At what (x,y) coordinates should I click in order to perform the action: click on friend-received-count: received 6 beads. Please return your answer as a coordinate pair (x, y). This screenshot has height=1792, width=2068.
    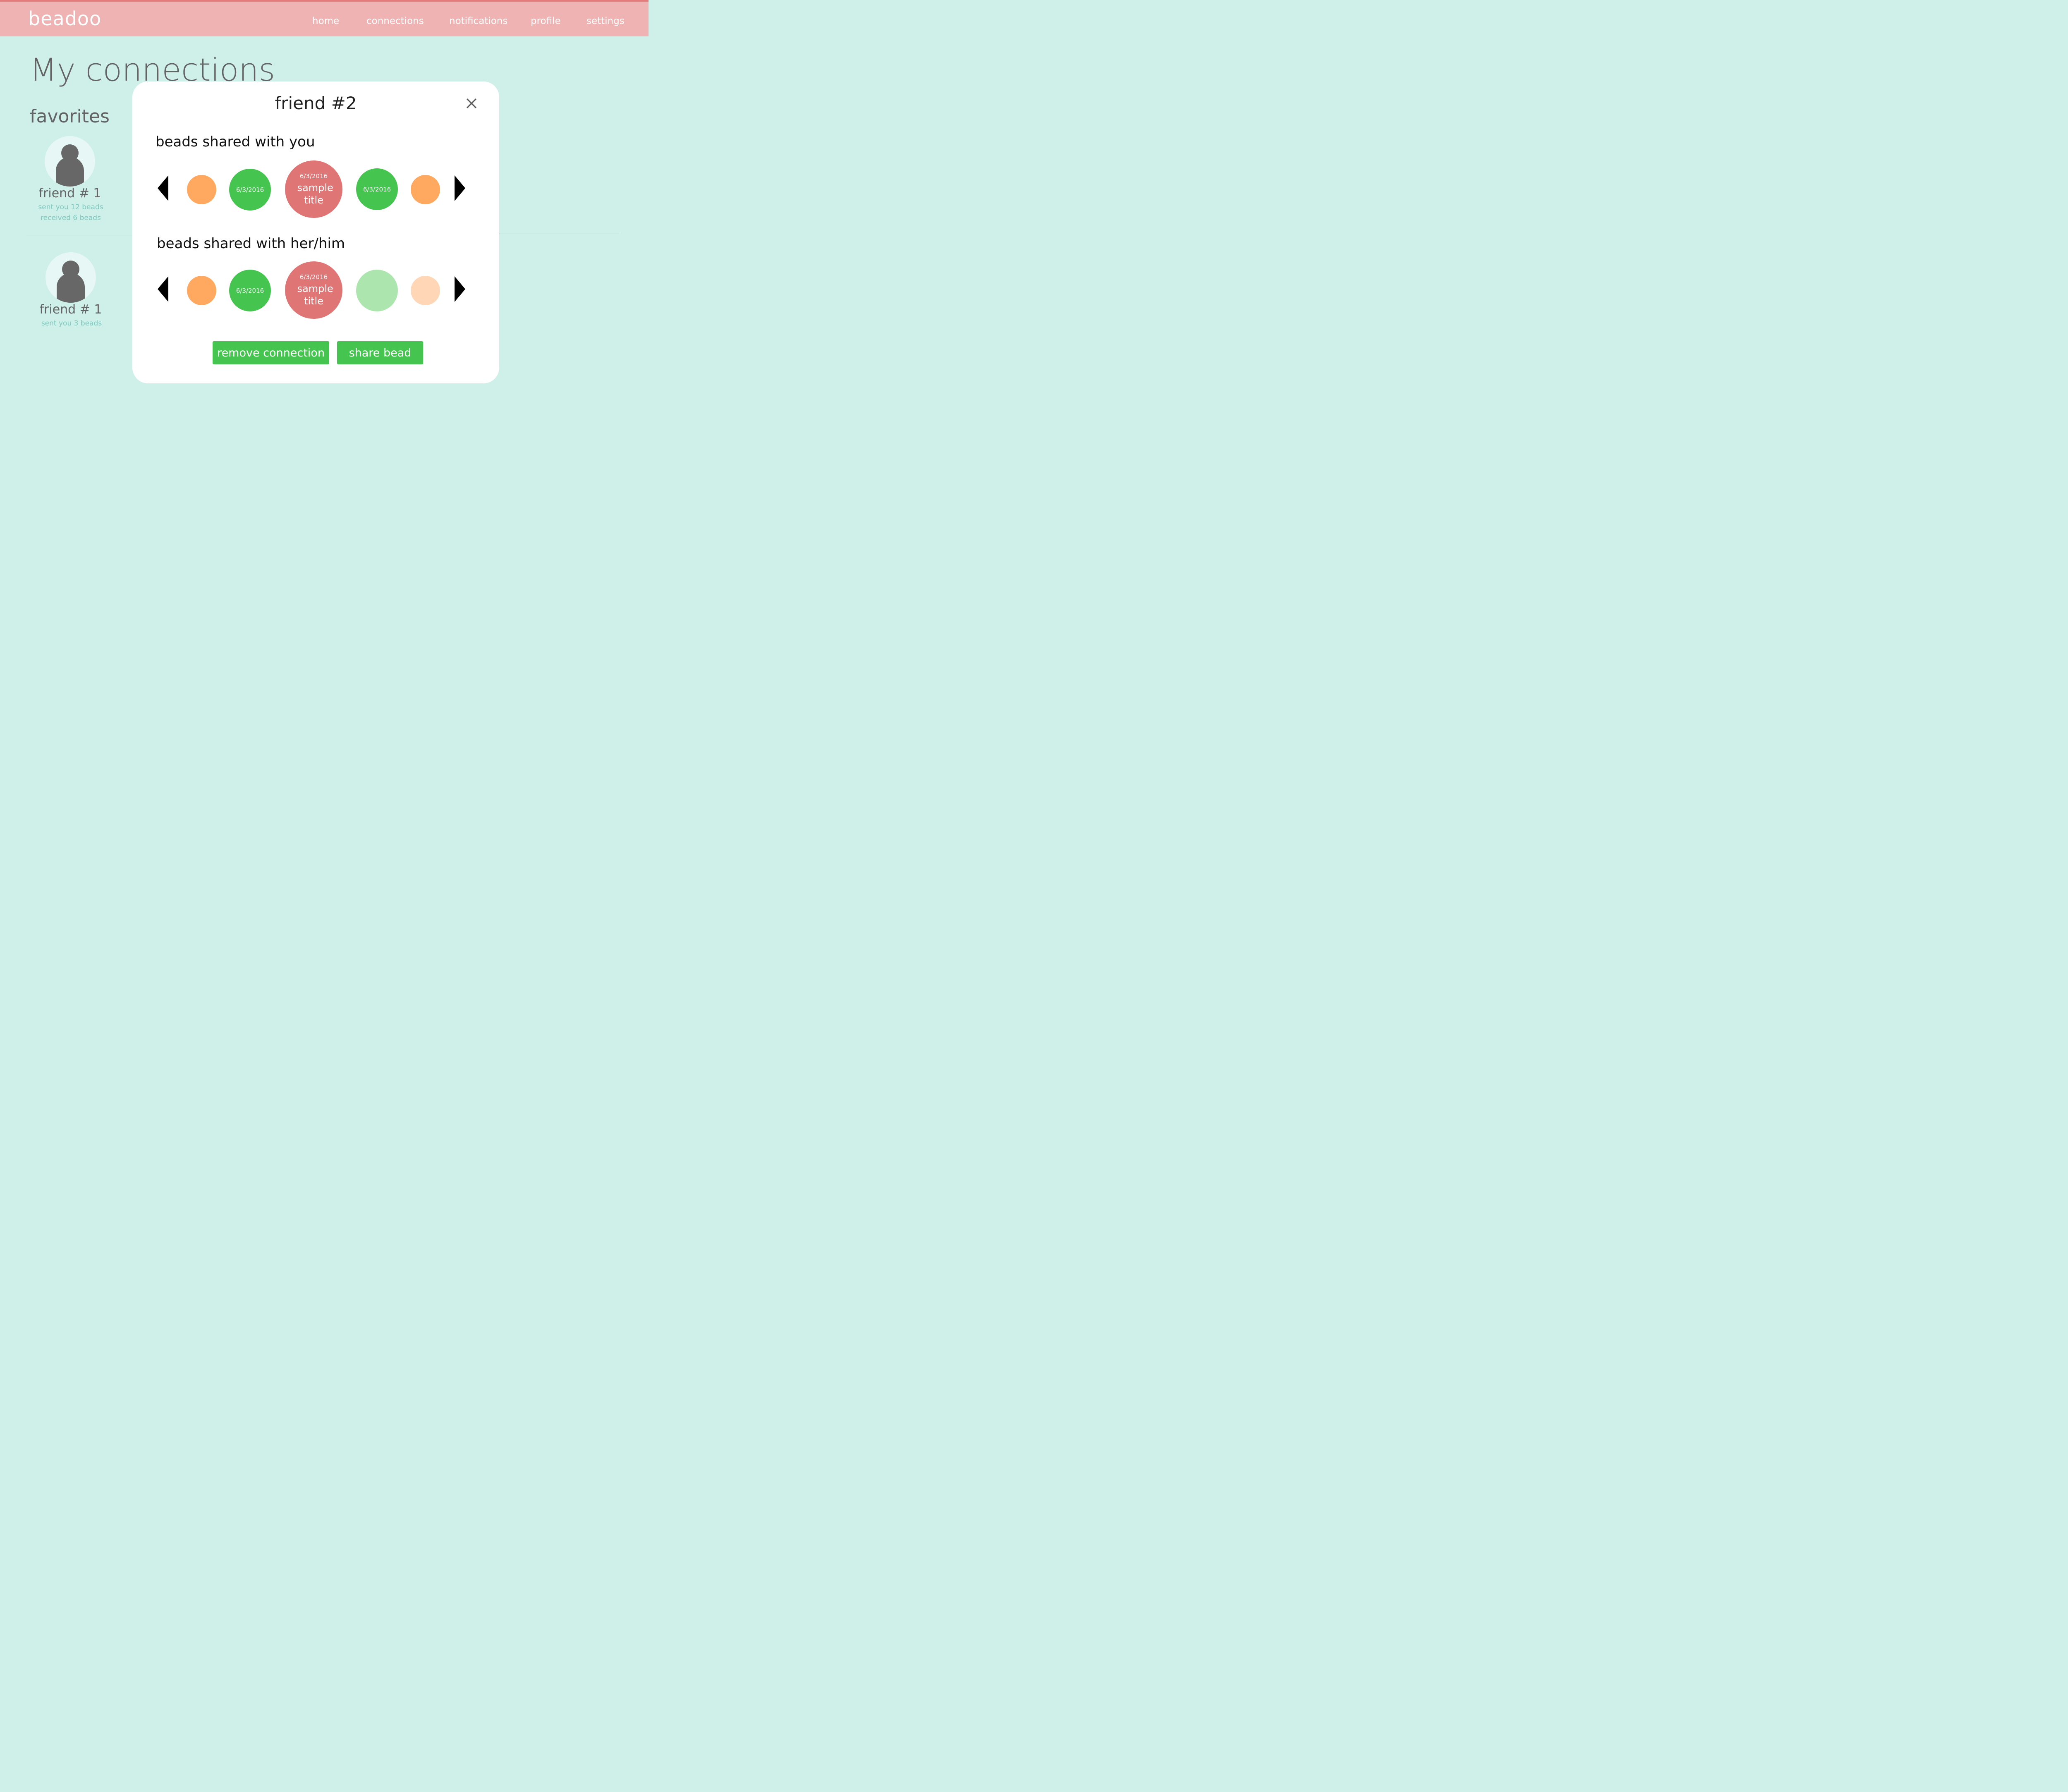
    Looking at the image, I should click on (71, 218).